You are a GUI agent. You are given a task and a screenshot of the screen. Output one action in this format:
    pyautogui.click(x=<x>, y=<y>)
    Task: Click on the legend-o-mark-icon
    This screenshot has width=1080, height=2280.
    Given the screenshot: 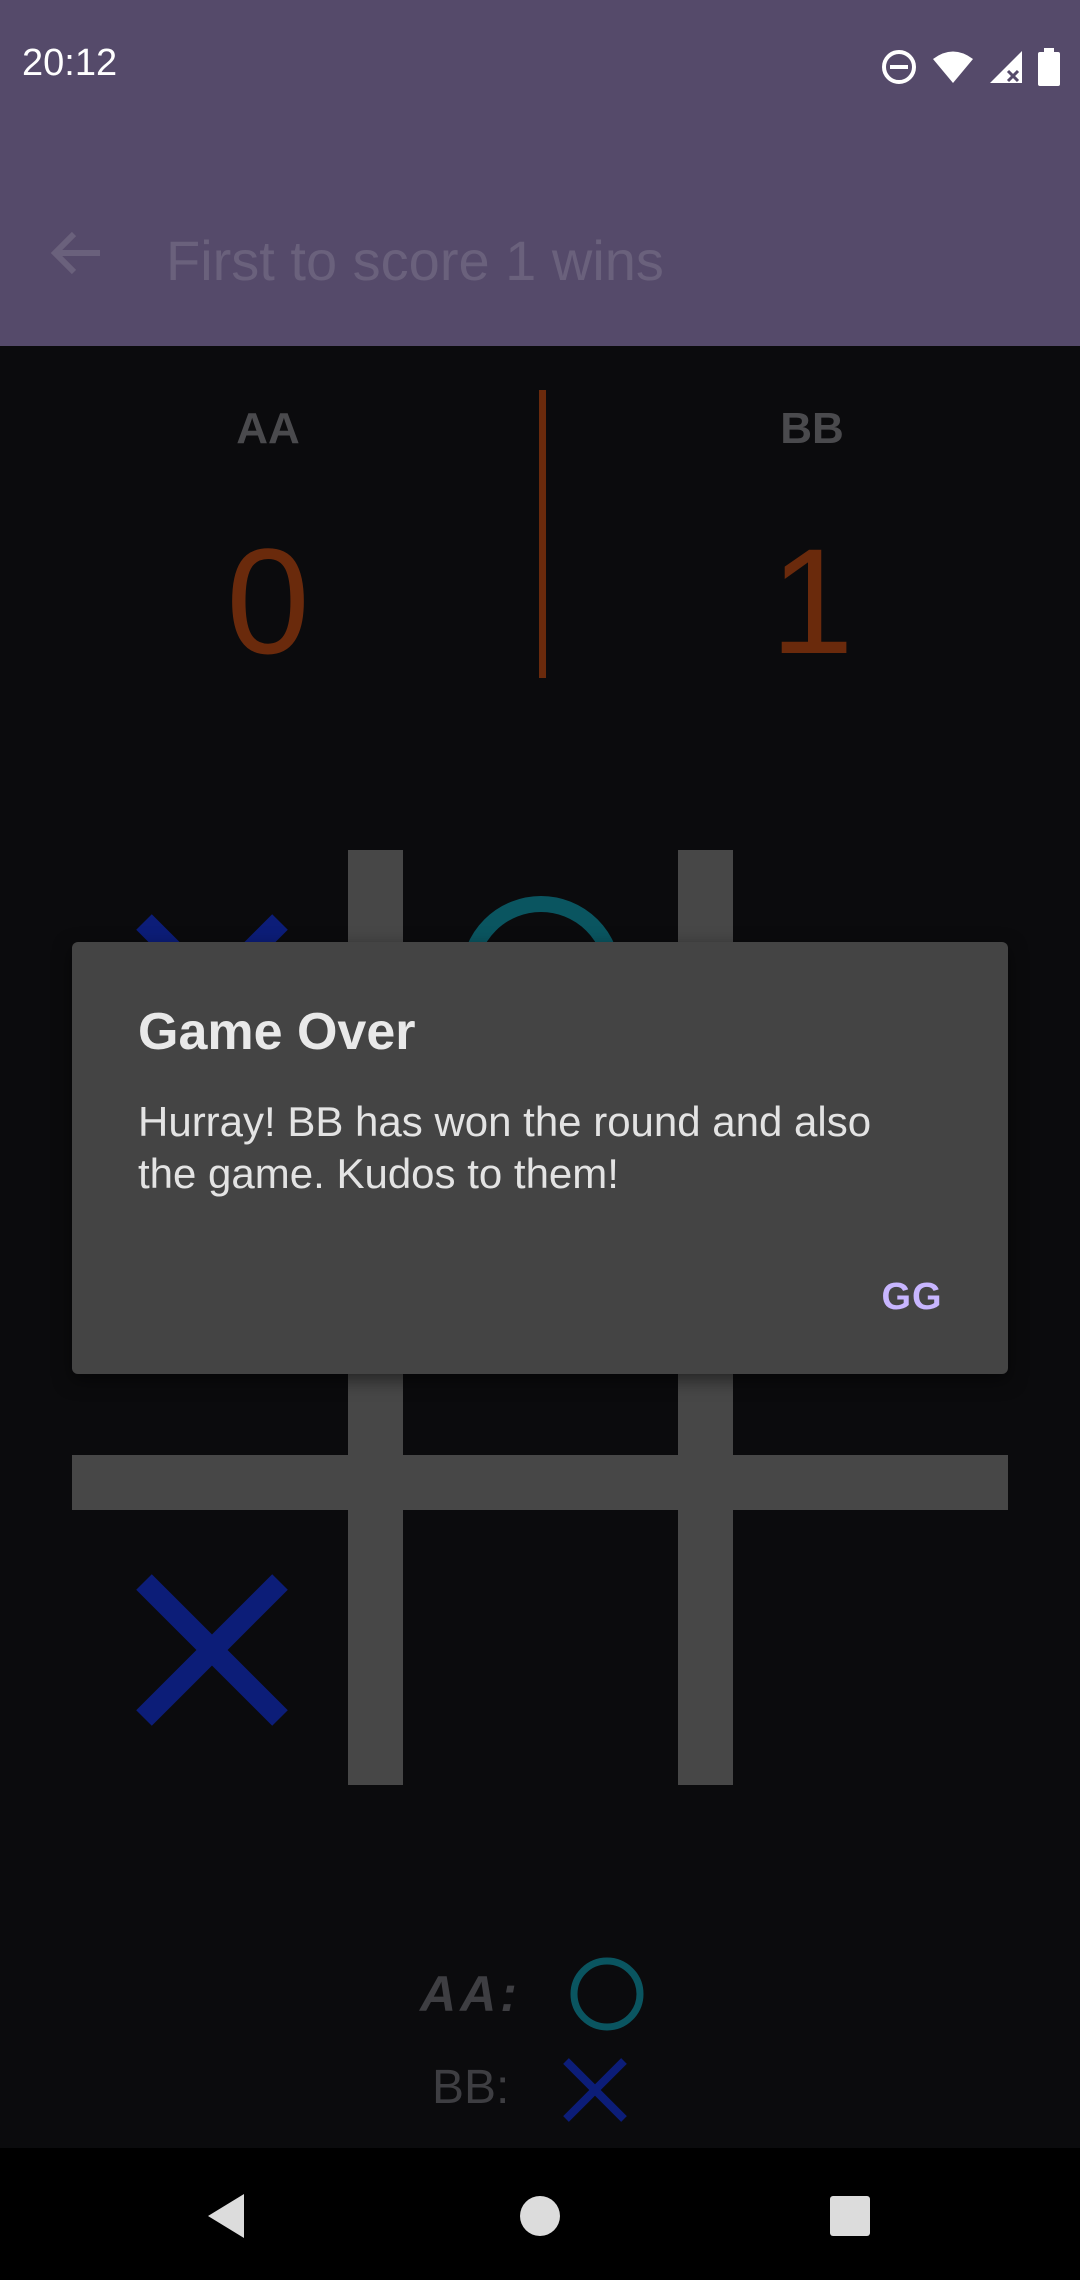 What is the action you would take?
    pyautogui.click(x=607, y=1994)
    